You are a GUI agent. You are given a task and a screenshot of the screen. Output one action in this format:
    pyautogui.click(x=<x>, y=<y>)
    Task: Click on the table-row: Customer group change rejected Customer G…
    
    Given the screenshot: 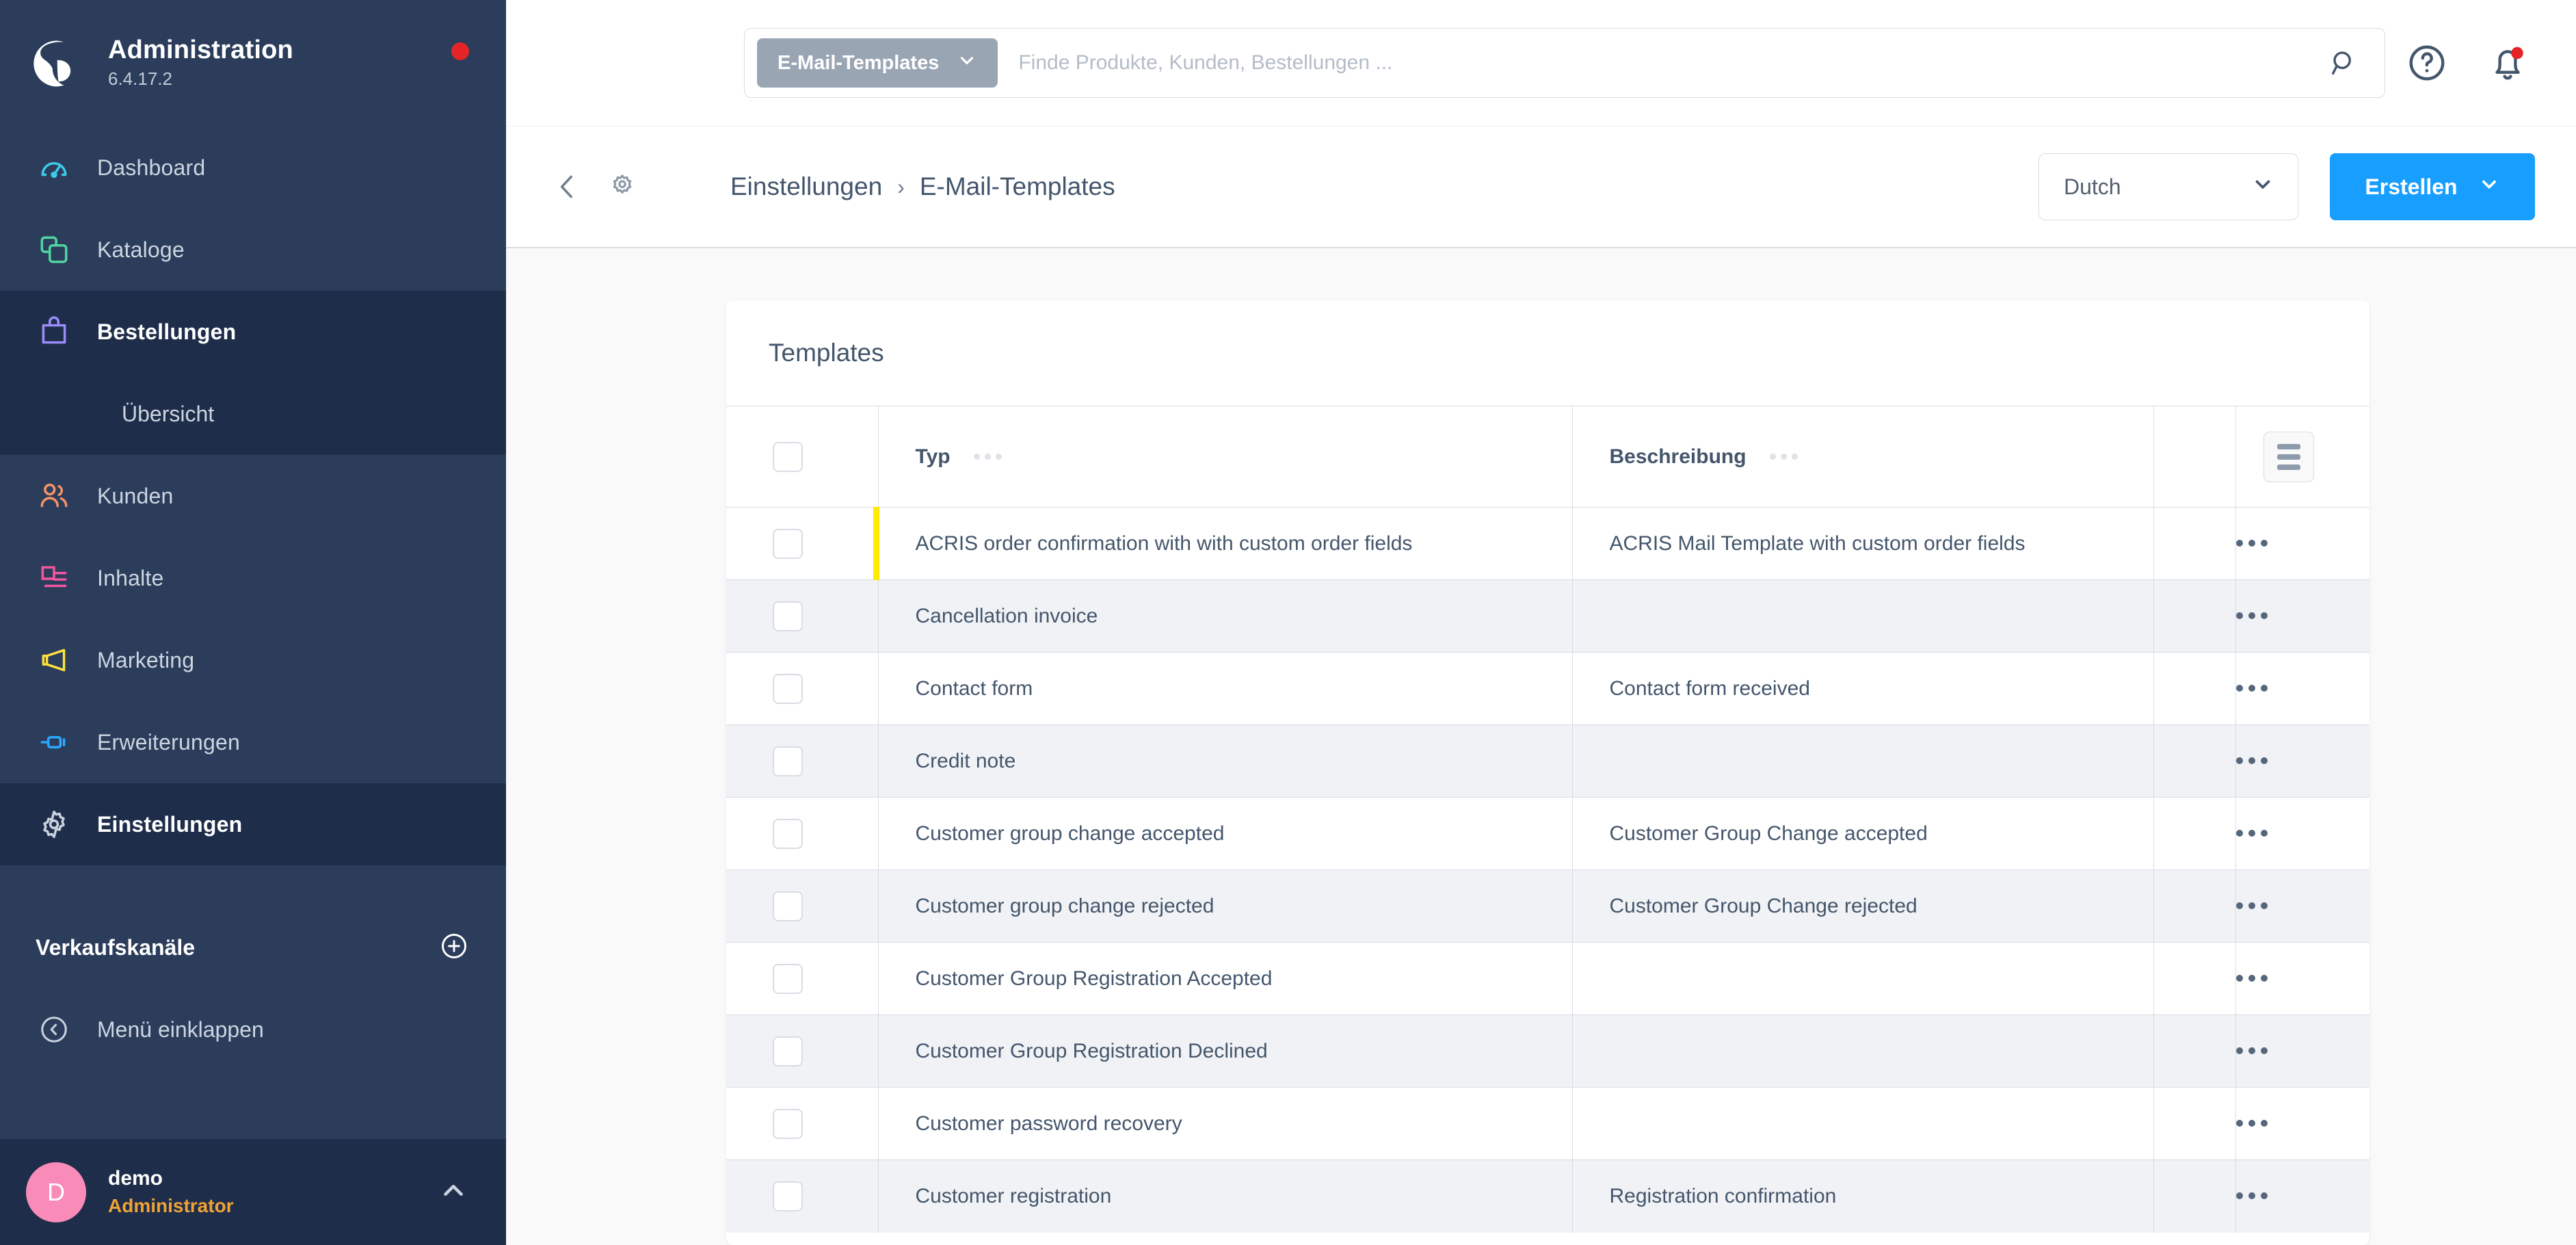 What is the action you would take?
    pyautogui.click(x=1547, y=906)
    